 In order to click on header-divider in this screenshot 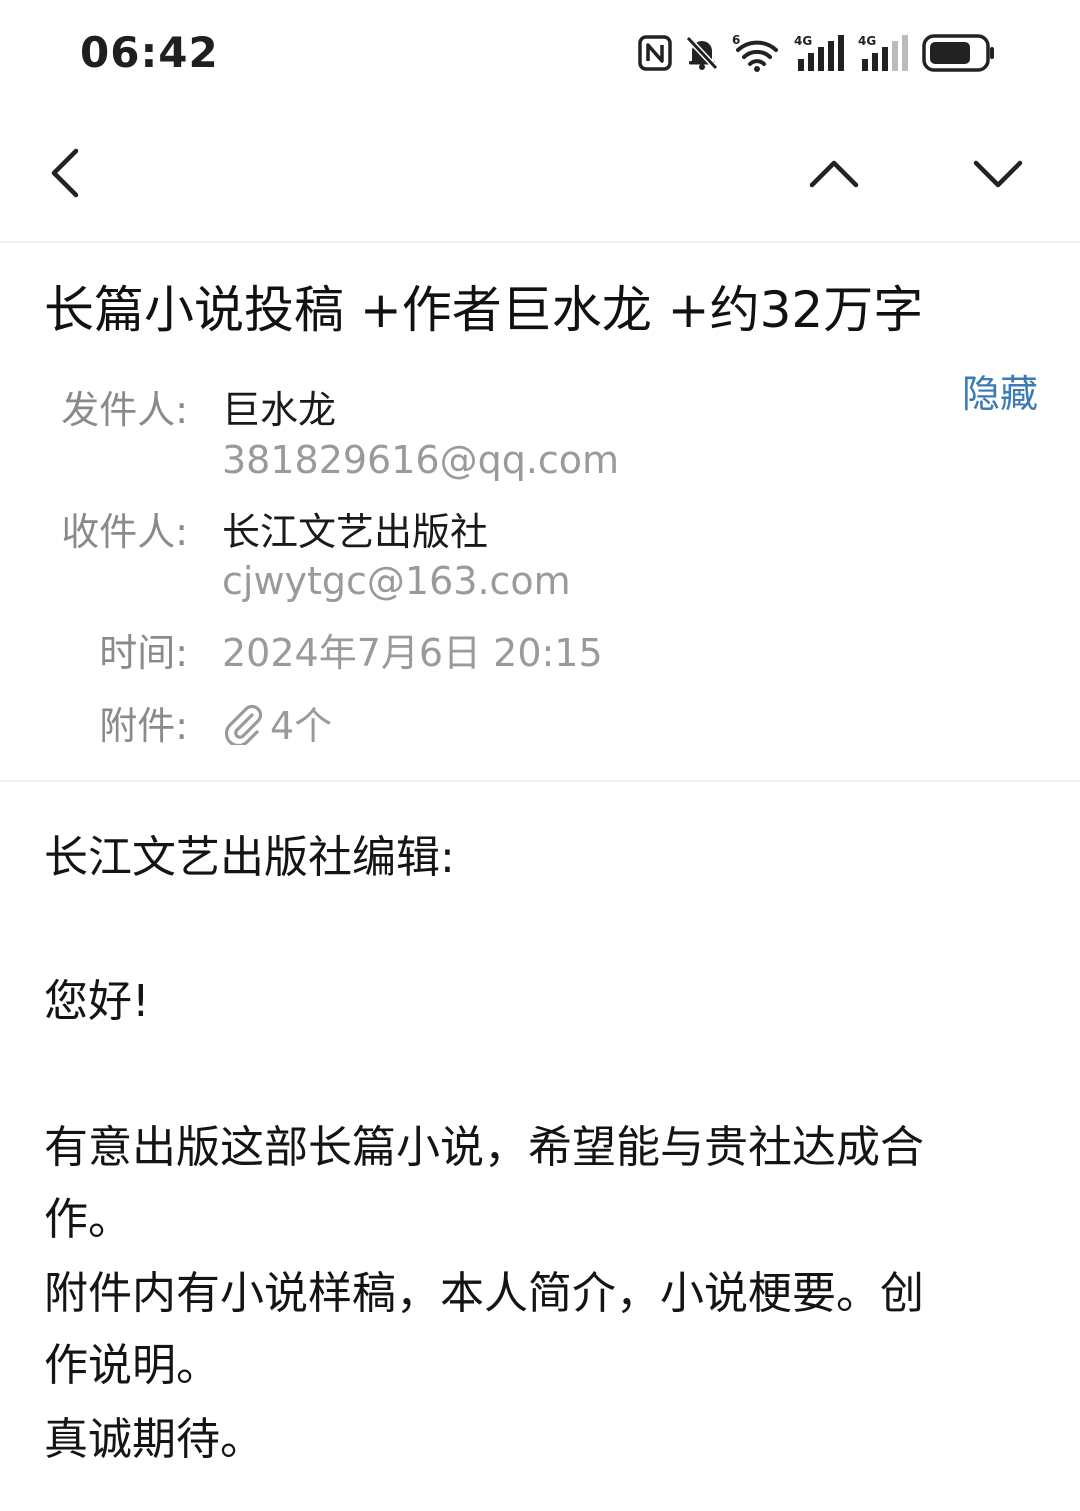, I will do `click(540, 781)`.